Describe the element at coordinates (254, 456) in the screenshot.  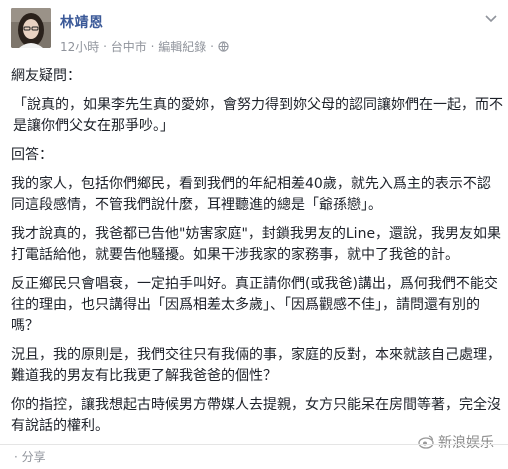
I see `post-footer: · 分享` at that location.